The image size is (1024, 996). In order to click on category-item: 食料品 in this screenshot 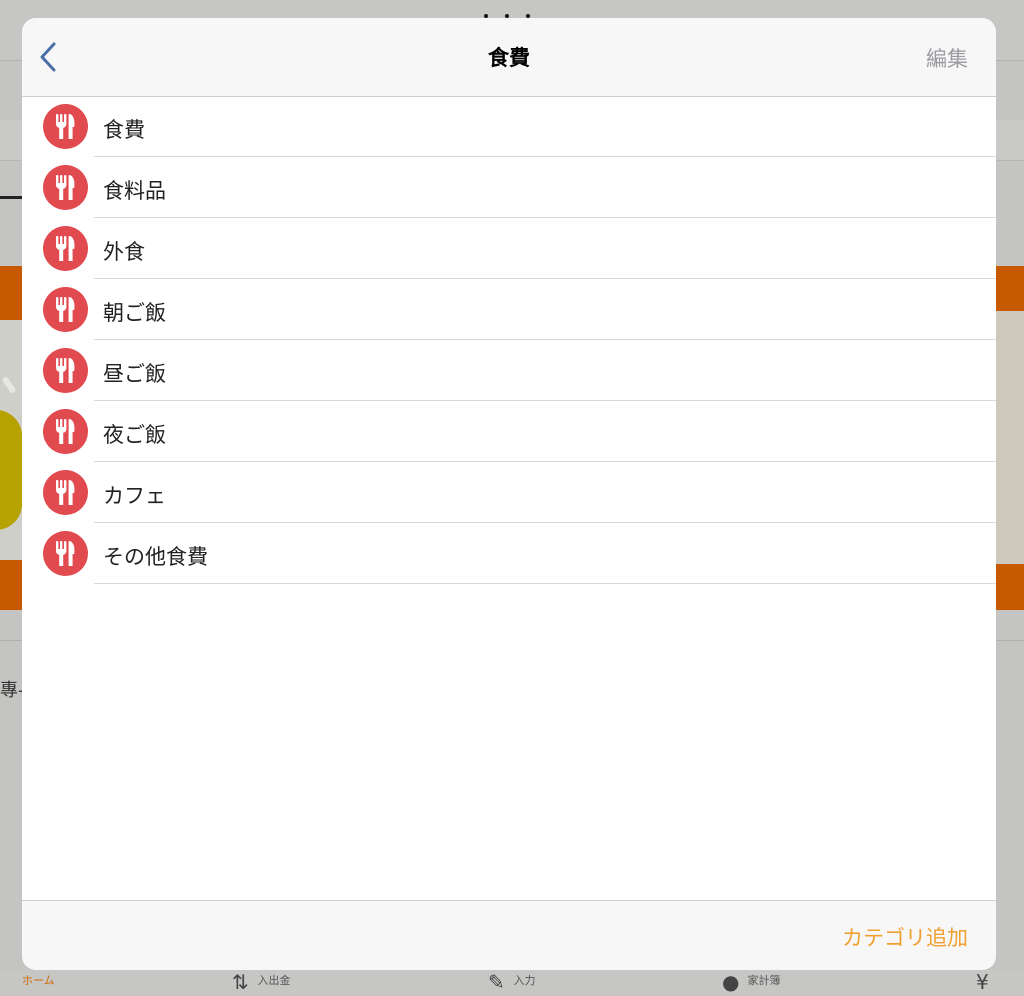, I will do `click(509, 187)`.